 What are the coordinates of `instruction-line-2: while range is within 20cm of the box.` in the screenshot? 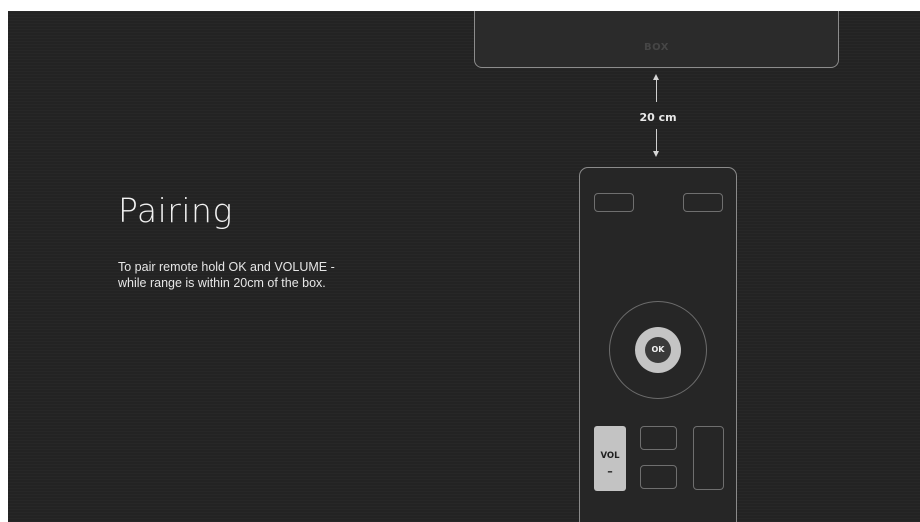 It's located at (222, 283).